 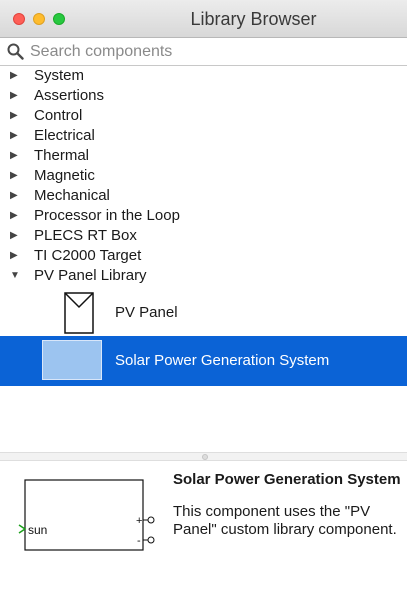 What do you see at coordinates (203, 216) in the screenshot?
I see `tree-item-processor-in-the-loop: ▶ Processor in the Loop` at bounding box center [203, 216].